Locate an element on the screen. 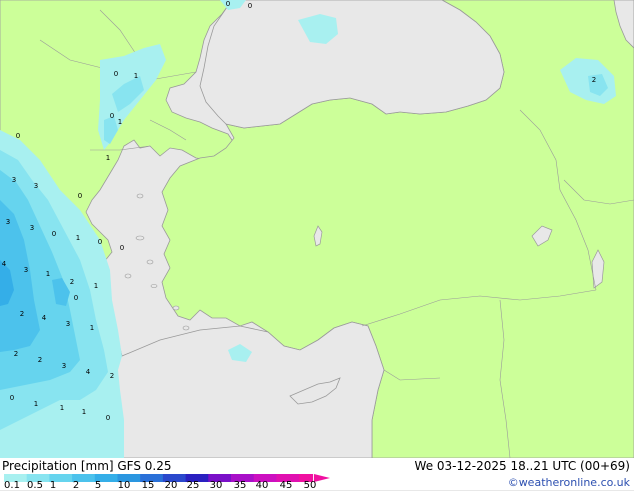 This screenshot has width=634, height=491. scale-tick-label: 50 is located at coordinates (310, 485).